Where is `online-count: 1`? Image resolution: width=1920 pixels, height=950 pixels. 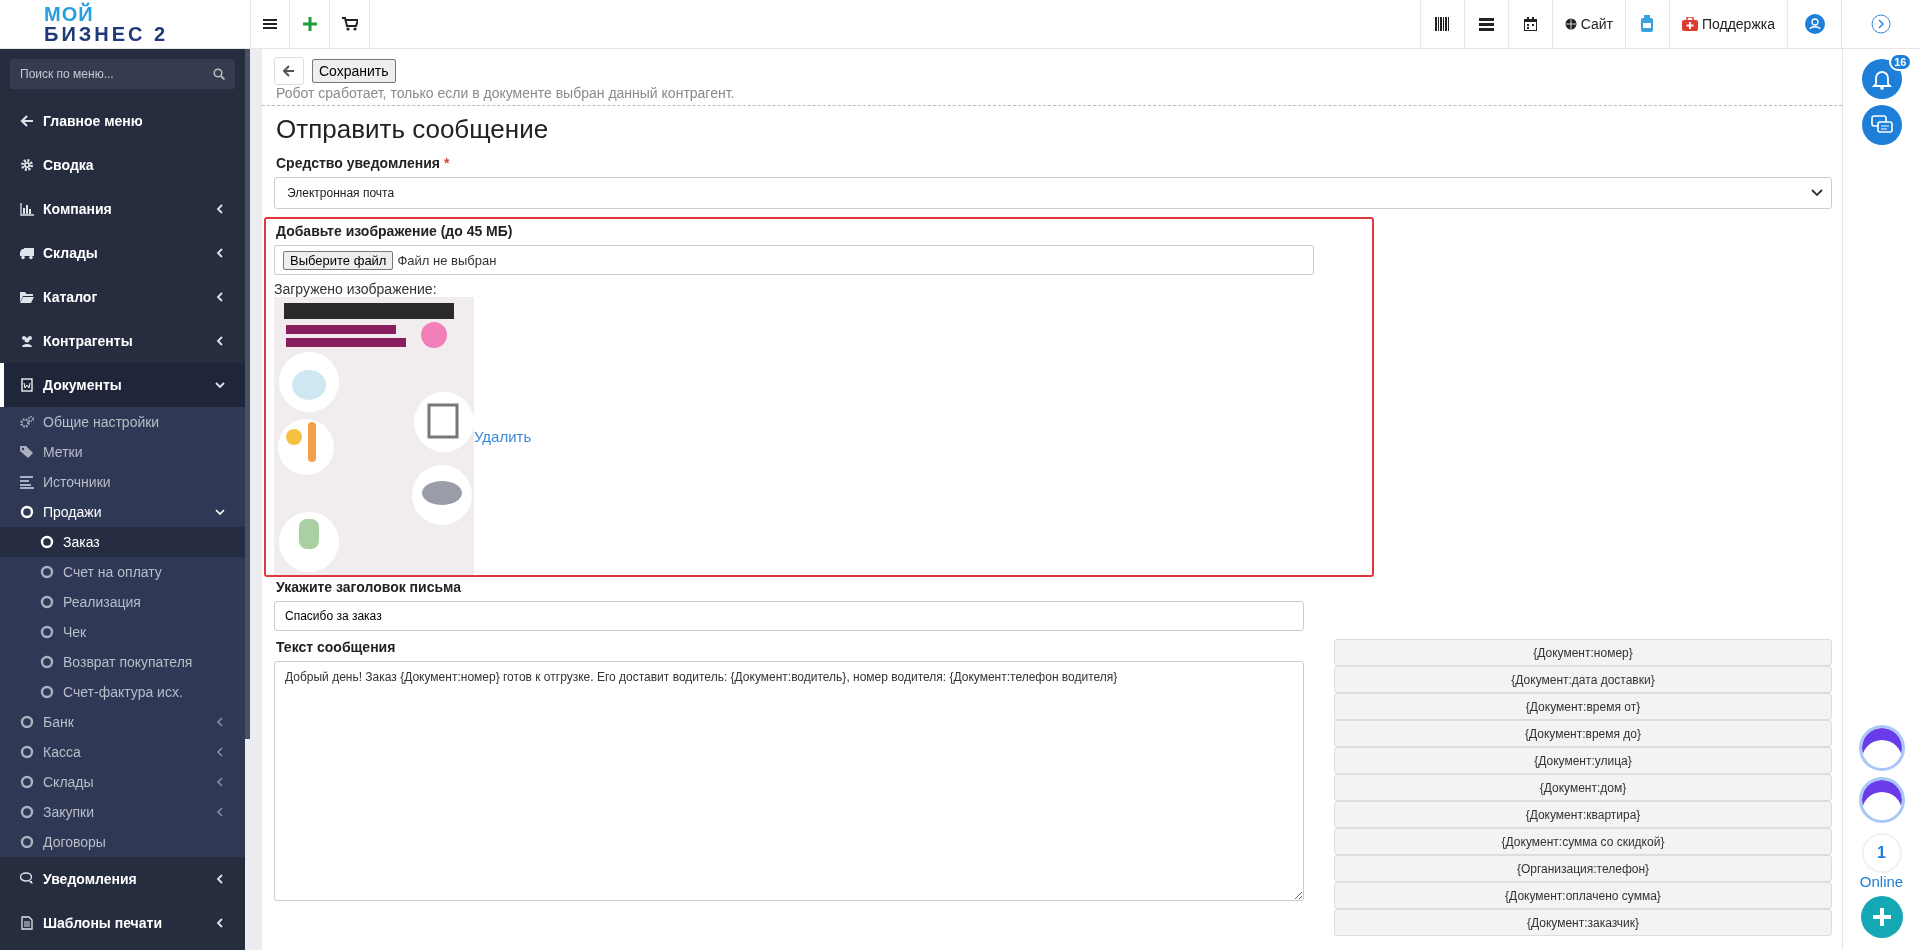
online-count: 1 is located at coordinates (1881, 853).